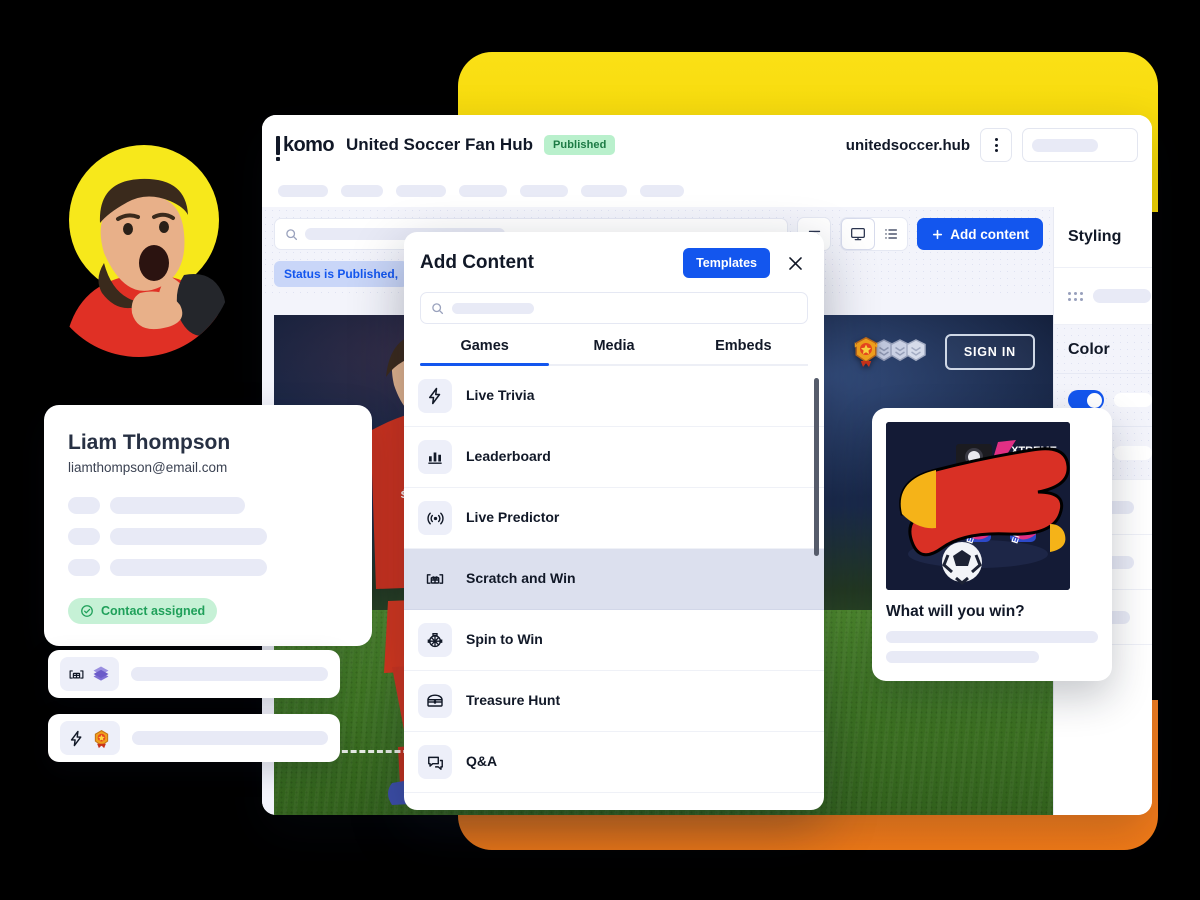 This screenshot has width=1200, height=900. Describe the element at coordinates (992, 637) in the screenshot. I see `win-card-placeholder` at that location.